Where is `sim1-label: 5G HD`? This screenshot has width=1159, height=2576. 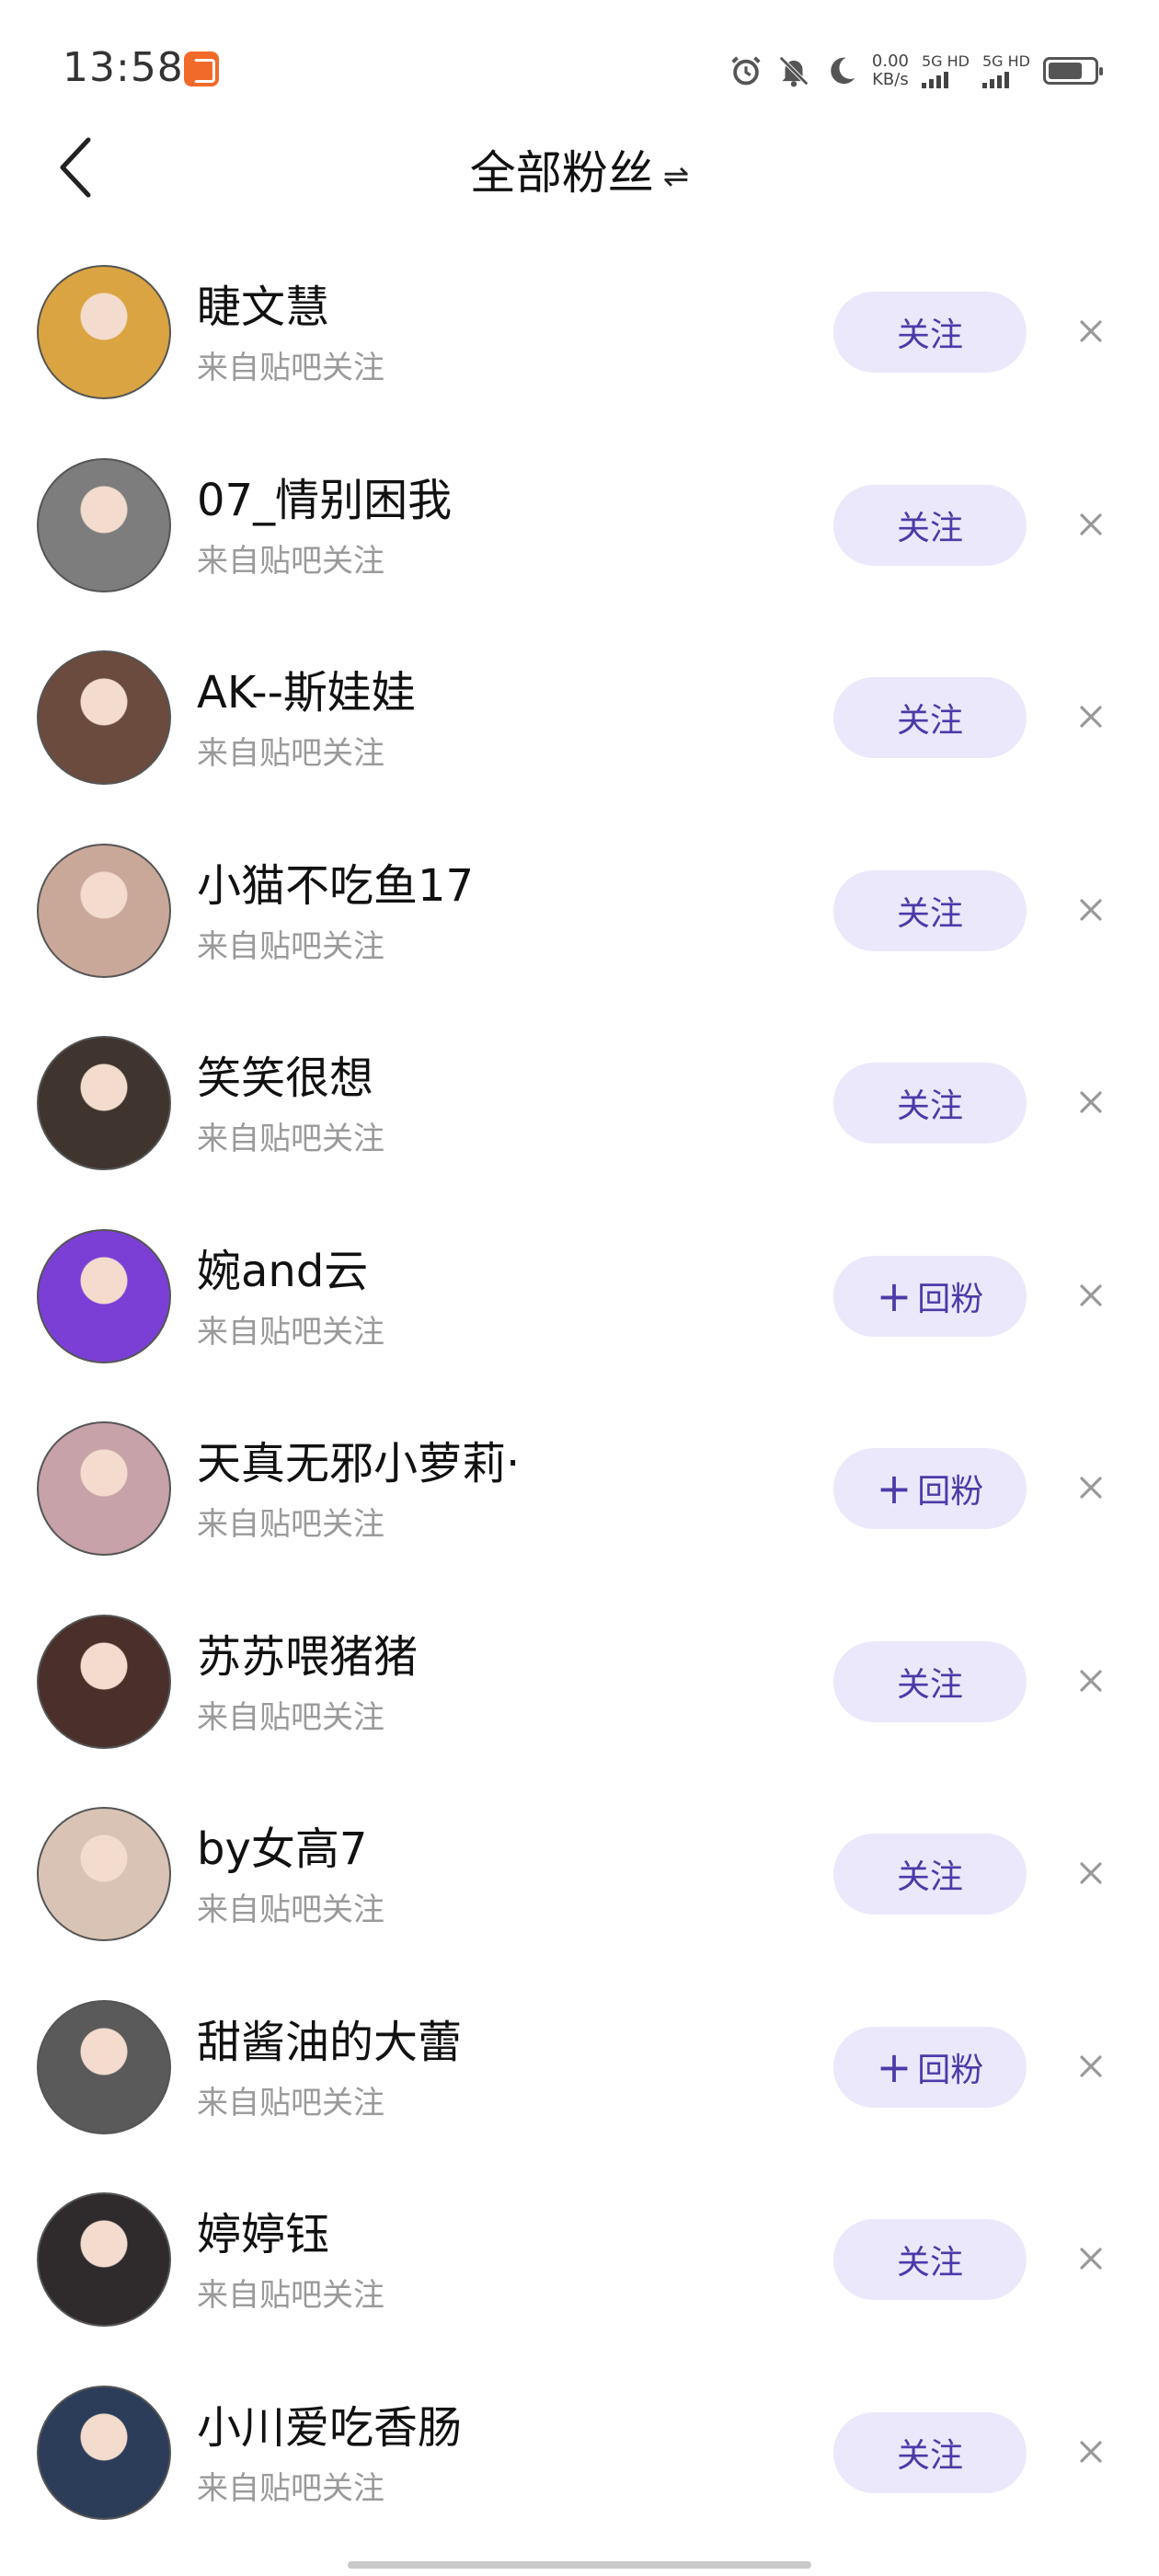 sim1-label: 5G HD is located at coordinates (945, 61).